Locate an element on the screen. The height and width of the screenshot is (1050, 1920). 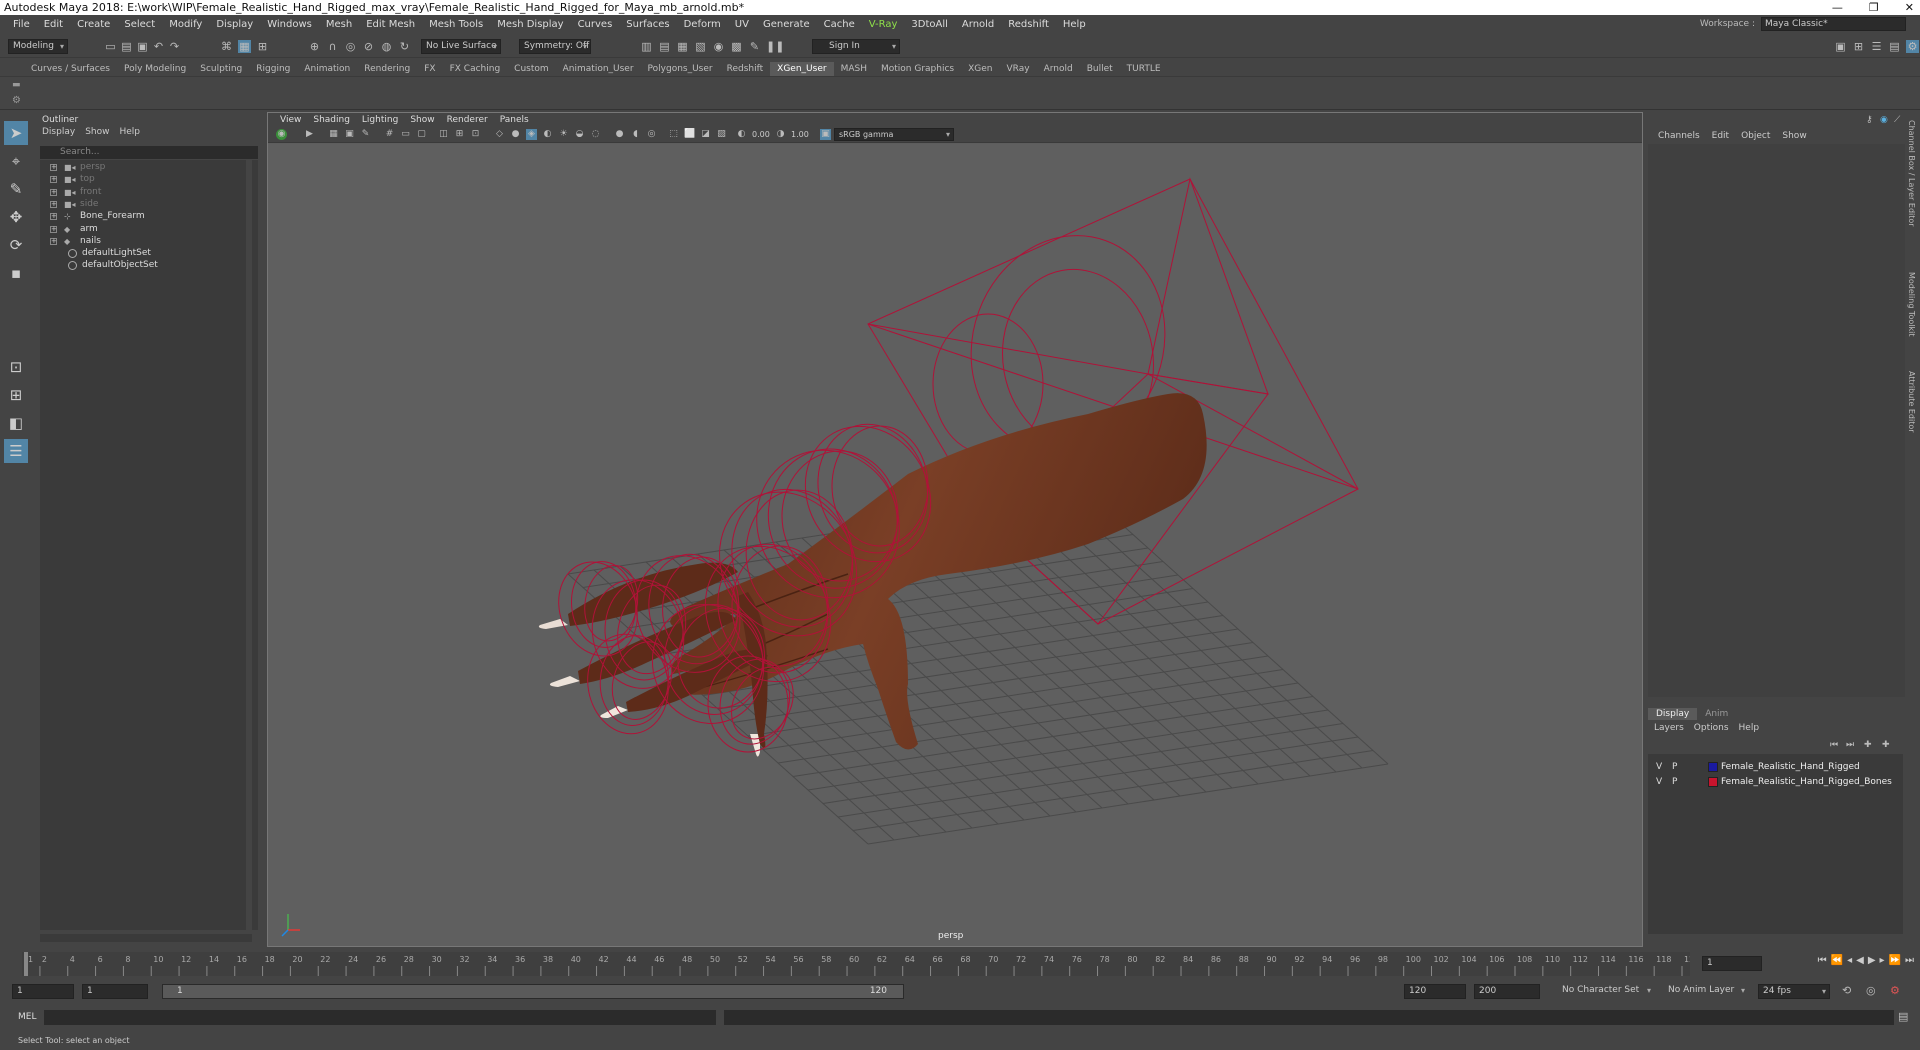
shelf-tab-fx-caching: FX Caching is located at coordinates (475, 69).